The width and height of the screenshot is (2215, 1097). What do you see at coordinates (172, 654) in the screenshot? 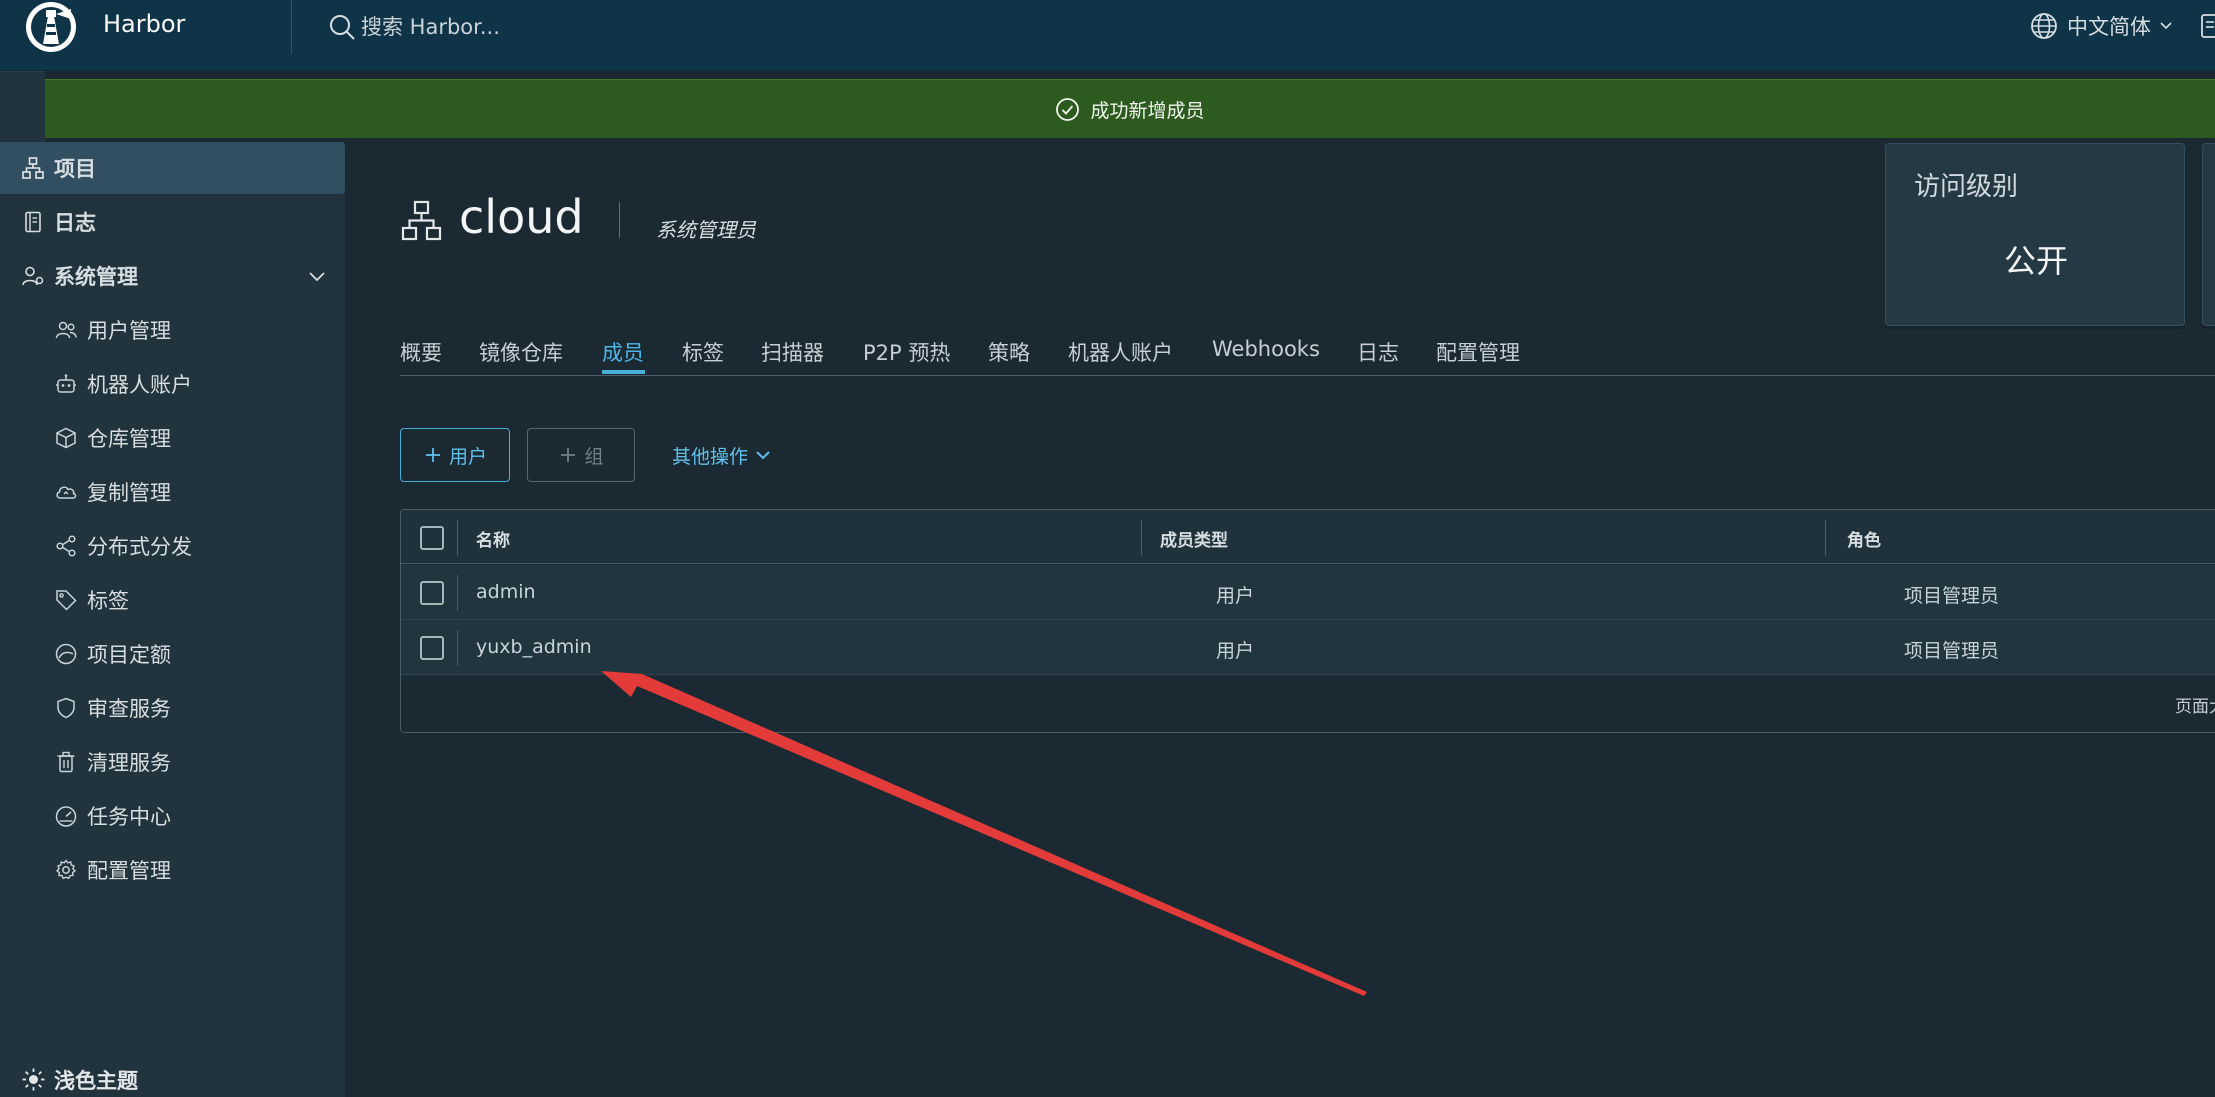
I see `sidebar-item-quotas: 项目定额` at bounding box center [172, 654].